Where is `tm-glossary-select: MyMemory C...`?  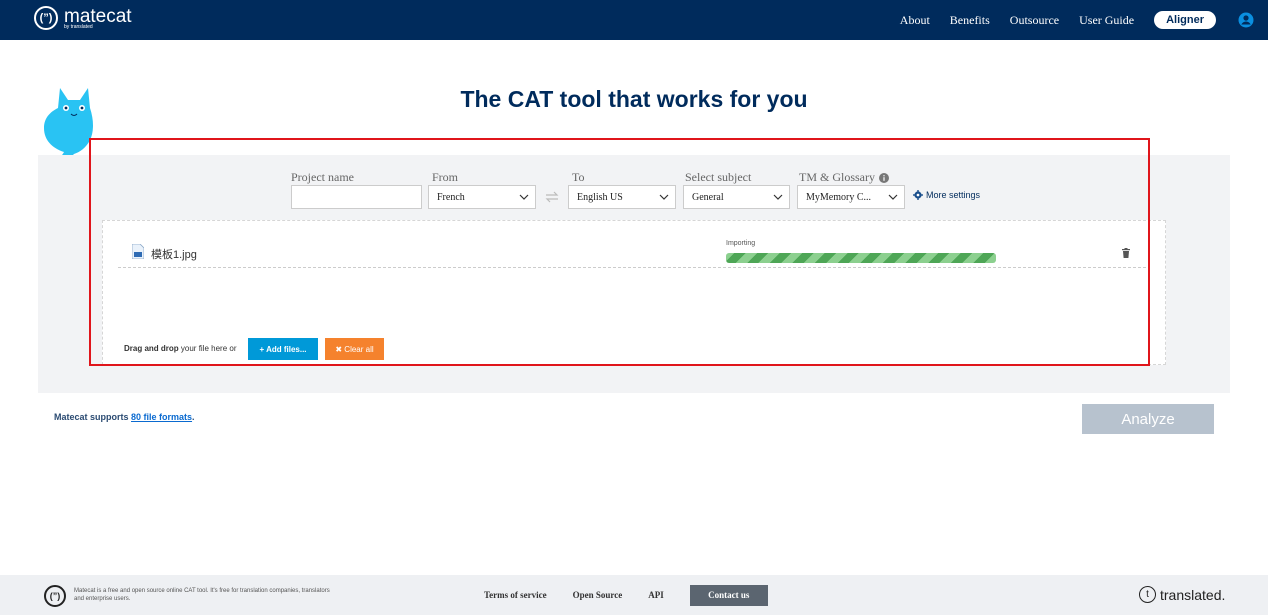
tm-glossary-select: MyMemory C... is located at coordinates (851, 197).